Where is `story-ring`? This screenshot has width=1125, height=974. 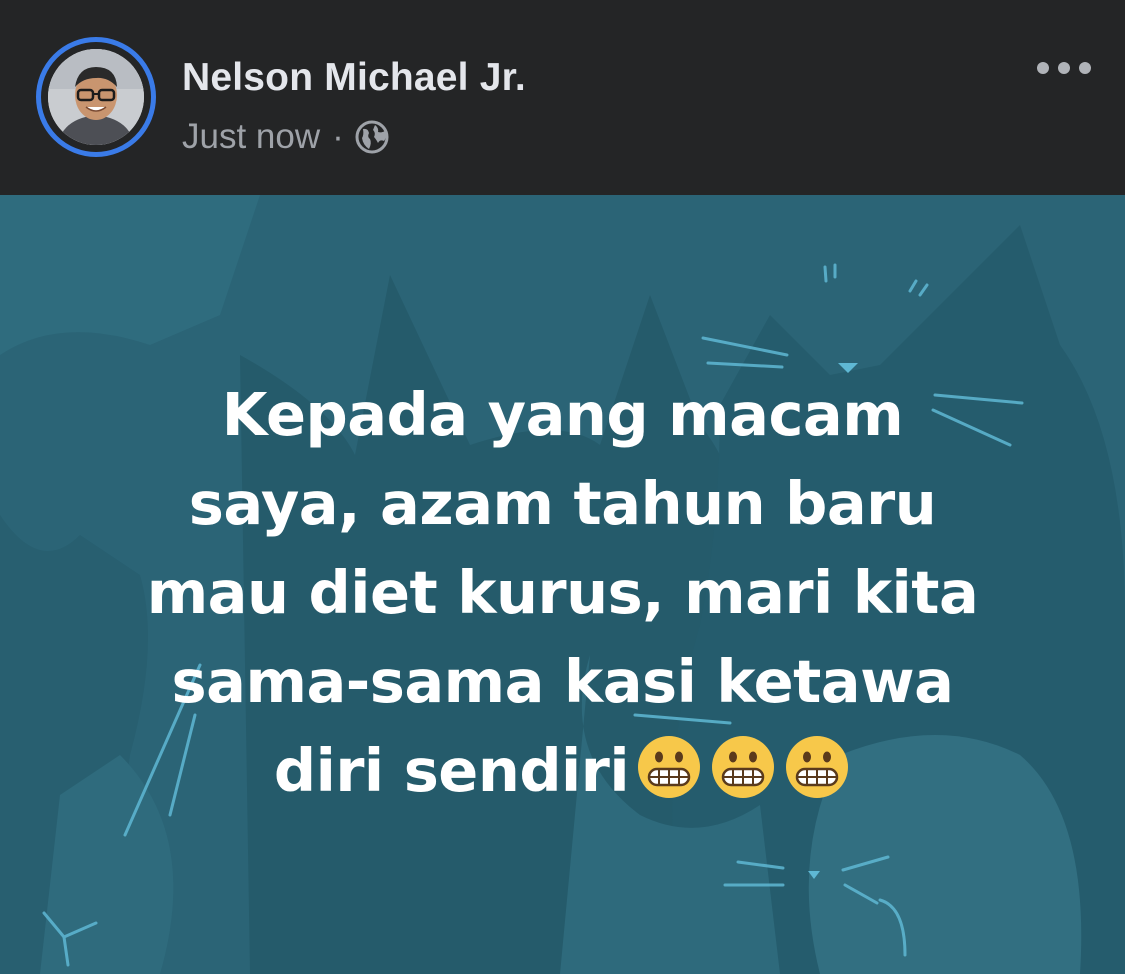
story-ring is located at coordinates (96, 97).